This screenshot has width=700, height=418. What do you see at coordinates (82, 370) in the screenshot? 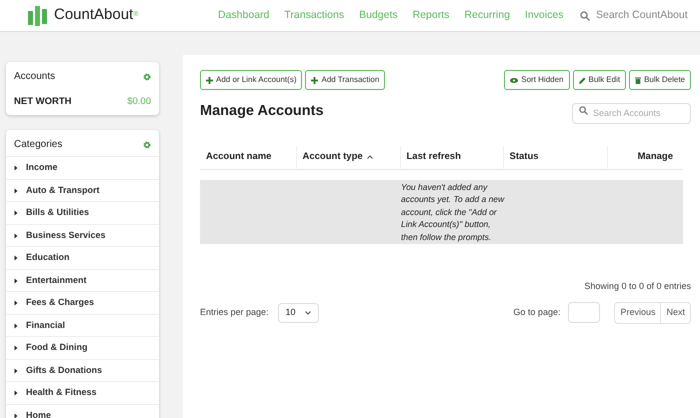
I see `category-row: Gifts & Donations` at bounding box center [82, 370].